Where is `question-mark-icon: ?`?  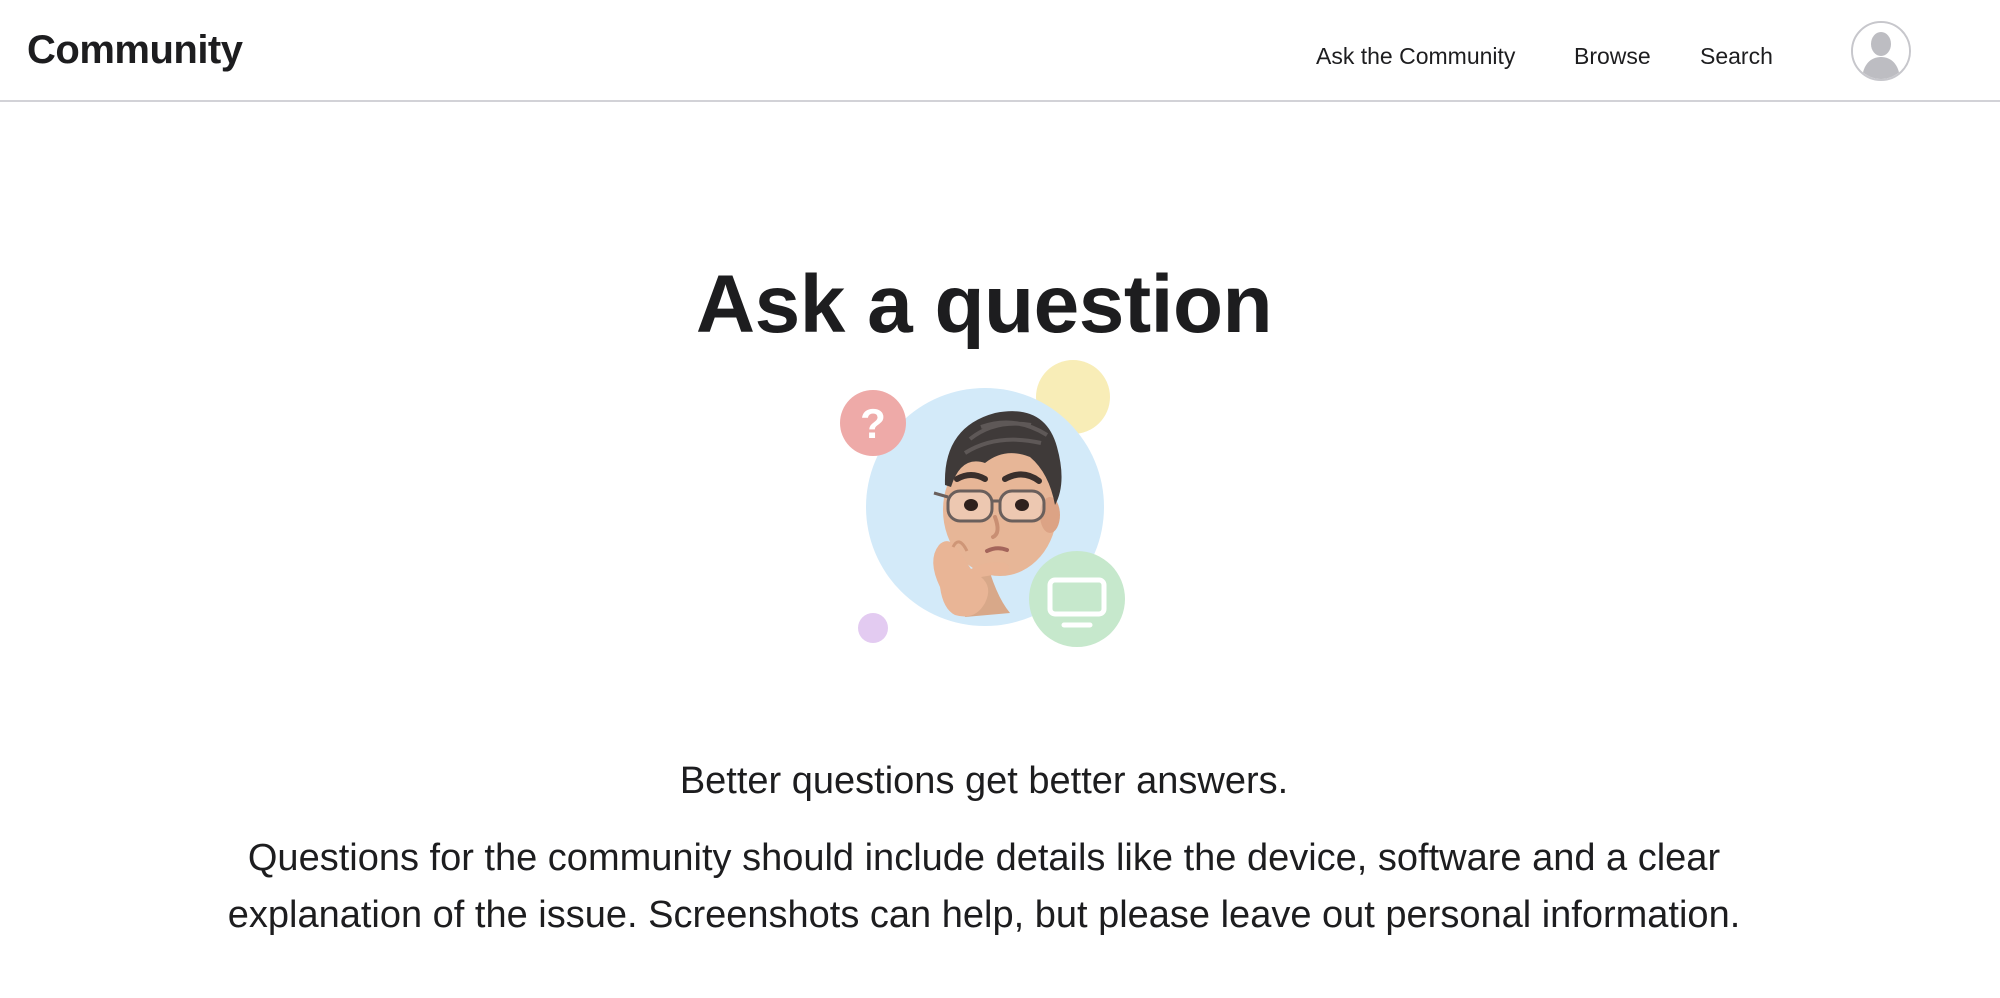
question-mark-icon: ? is located at coordinates (873, 423).